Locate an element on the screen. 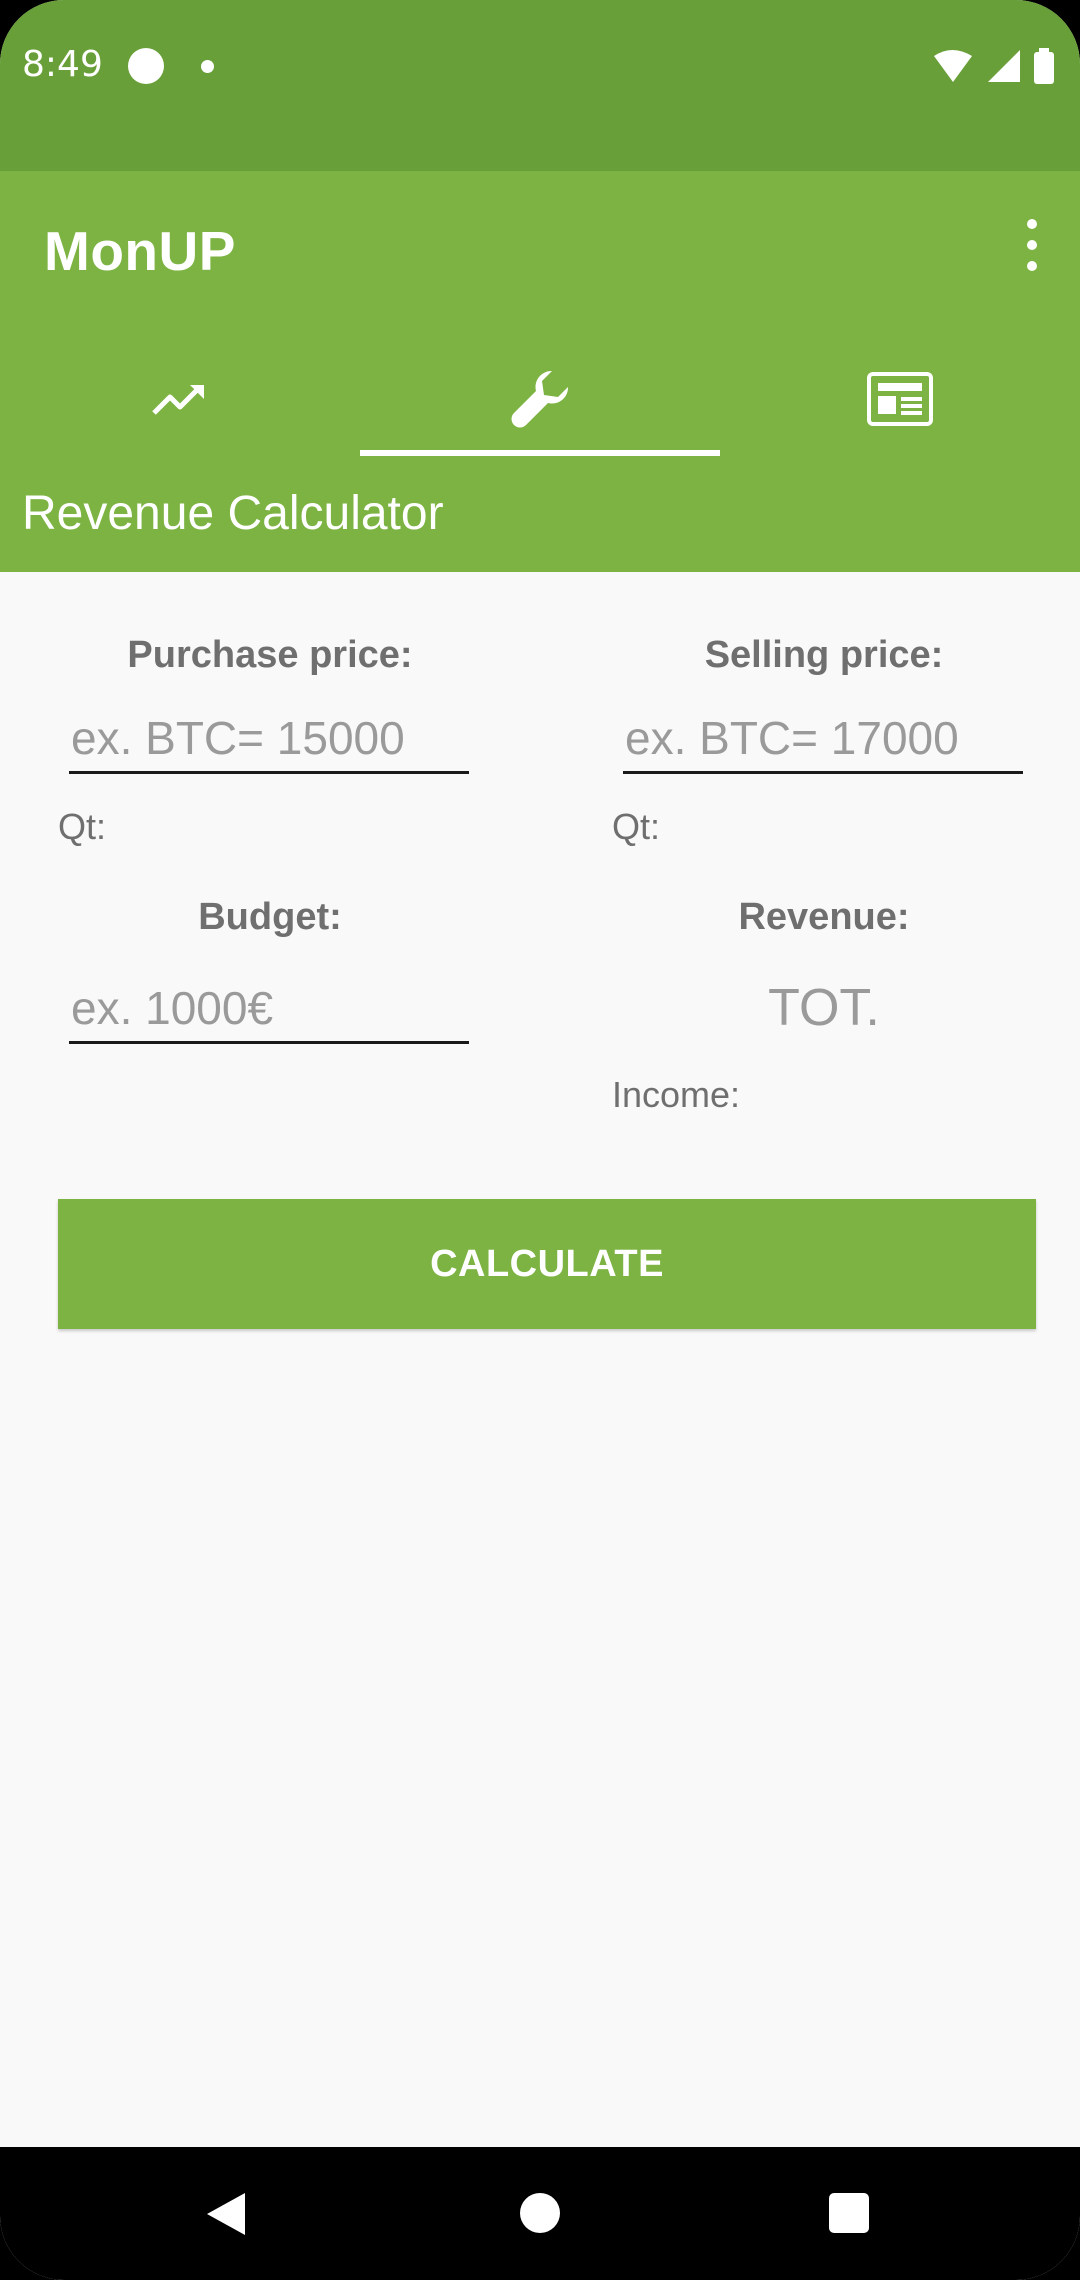  purchase-price-label: Purchase price: is located at coordinates (270, 655).